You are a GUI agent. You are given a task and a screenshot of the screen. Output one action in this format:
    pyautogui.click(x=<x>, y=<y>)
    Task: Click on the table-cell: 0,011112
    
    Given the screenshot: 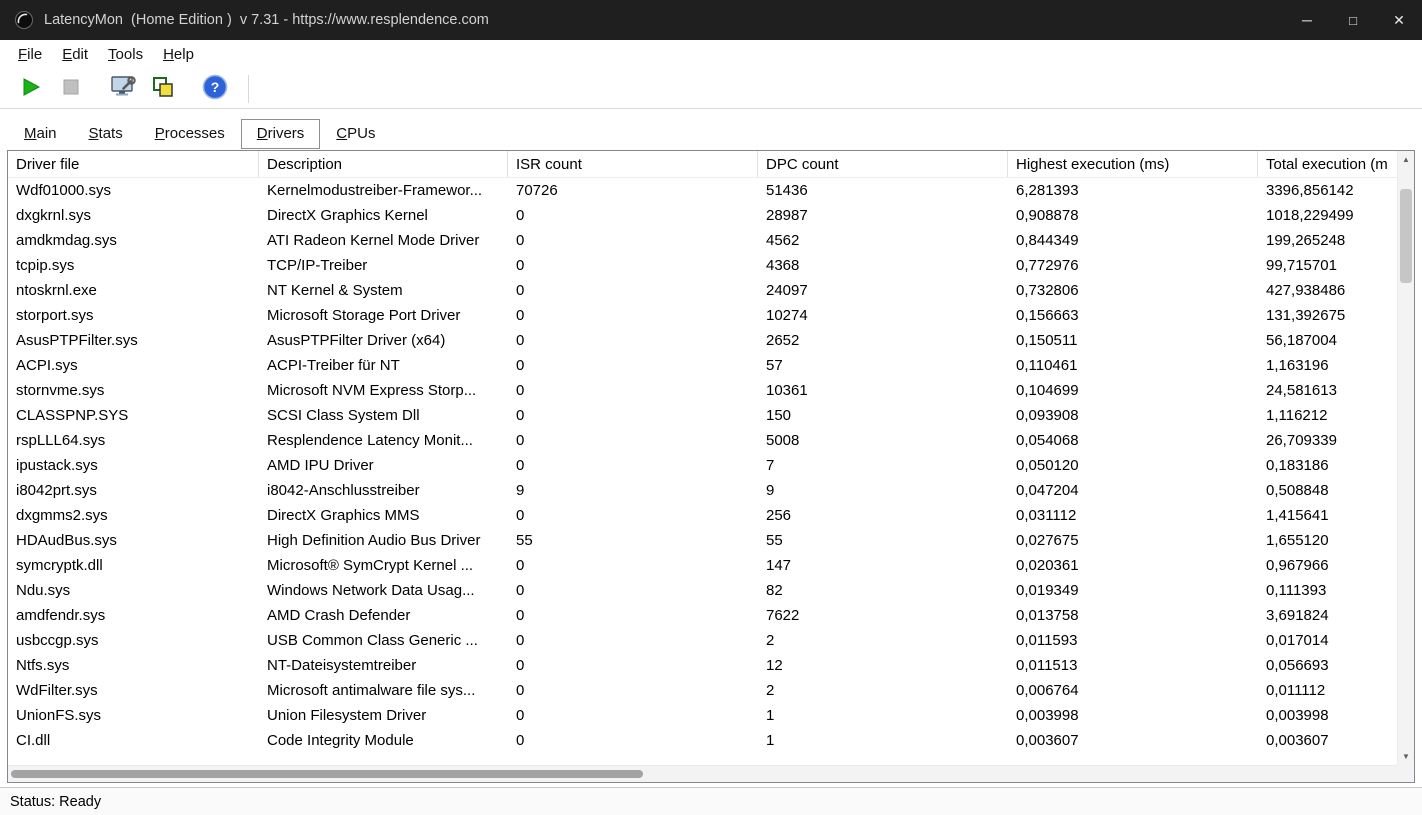 What is the action you would take?
    pyautogui.click(x=1296, y=690)
    